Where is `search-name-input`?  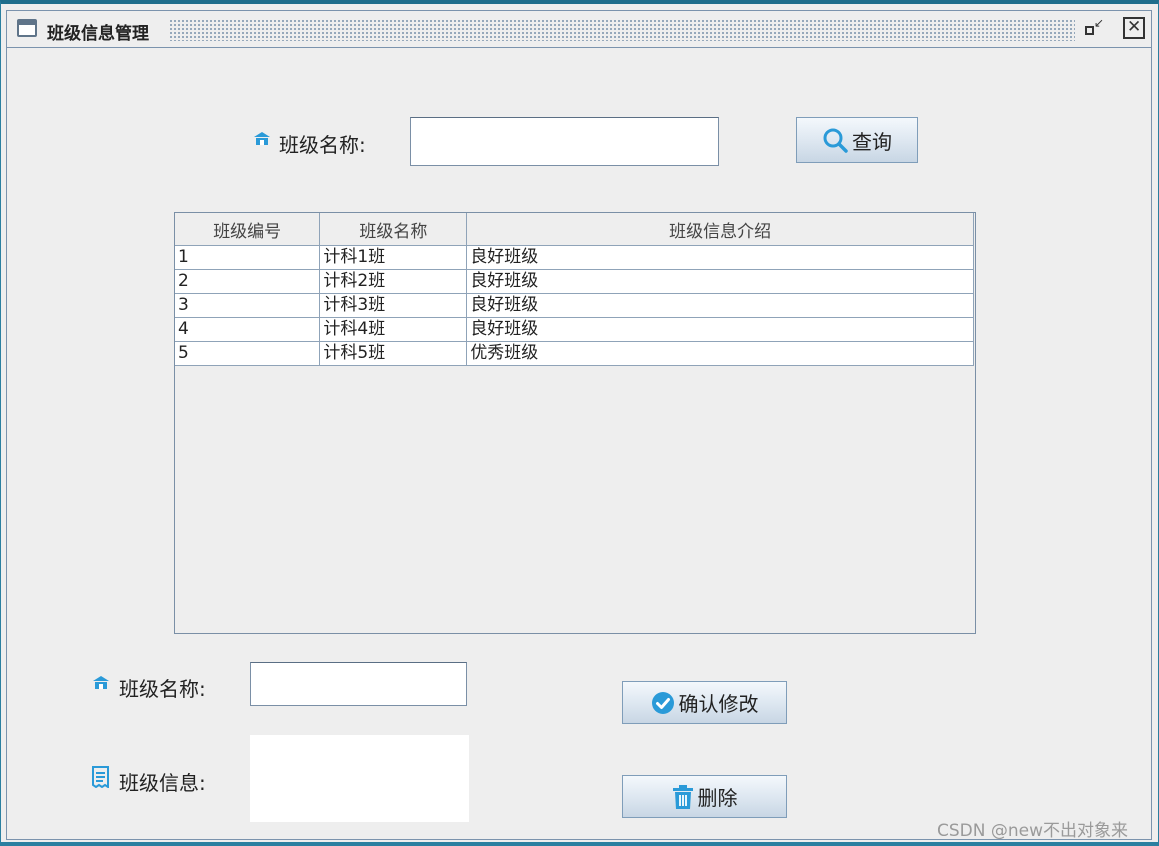
search-name-input is located at coordinates (564, 141).